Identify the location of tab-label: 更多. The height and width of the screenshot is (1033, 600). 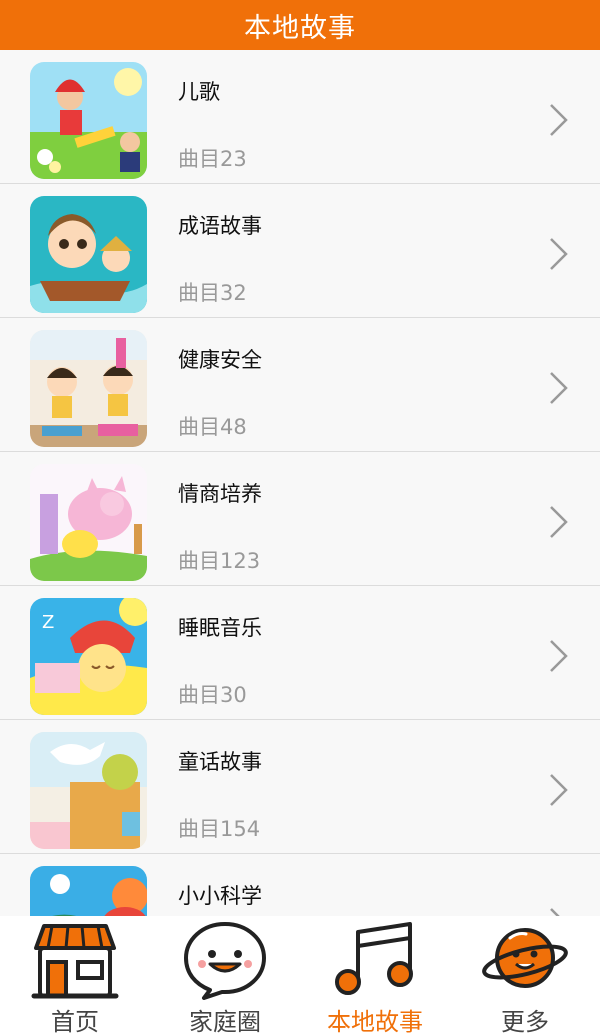
(525, 1020).